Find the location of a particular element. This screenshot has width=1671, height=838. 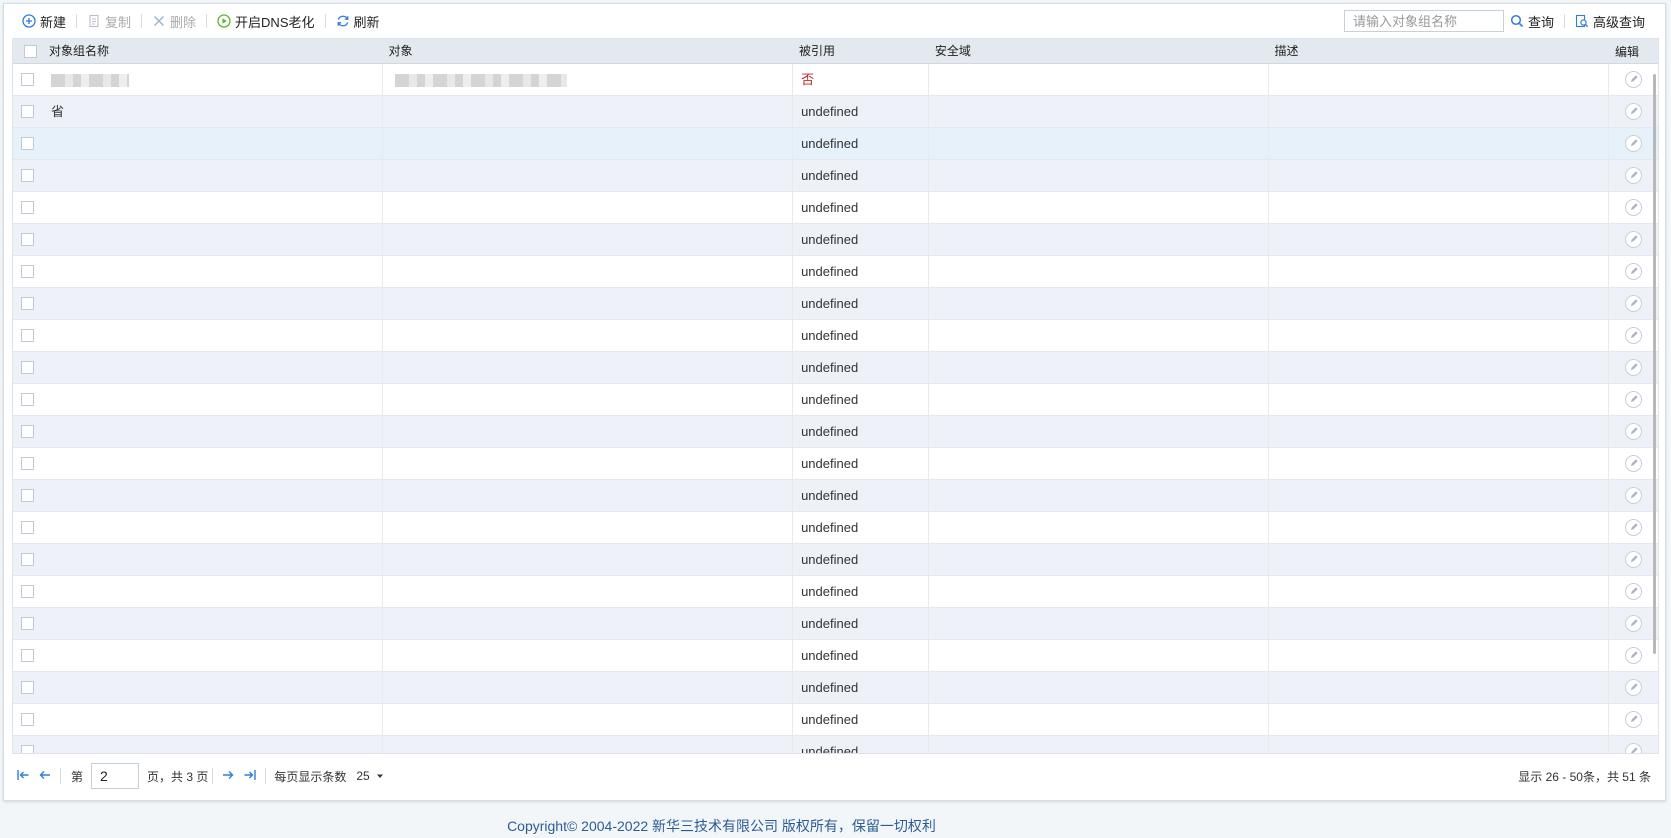

column-header-name: 对象组名称 is located at coordinates (213, 51).